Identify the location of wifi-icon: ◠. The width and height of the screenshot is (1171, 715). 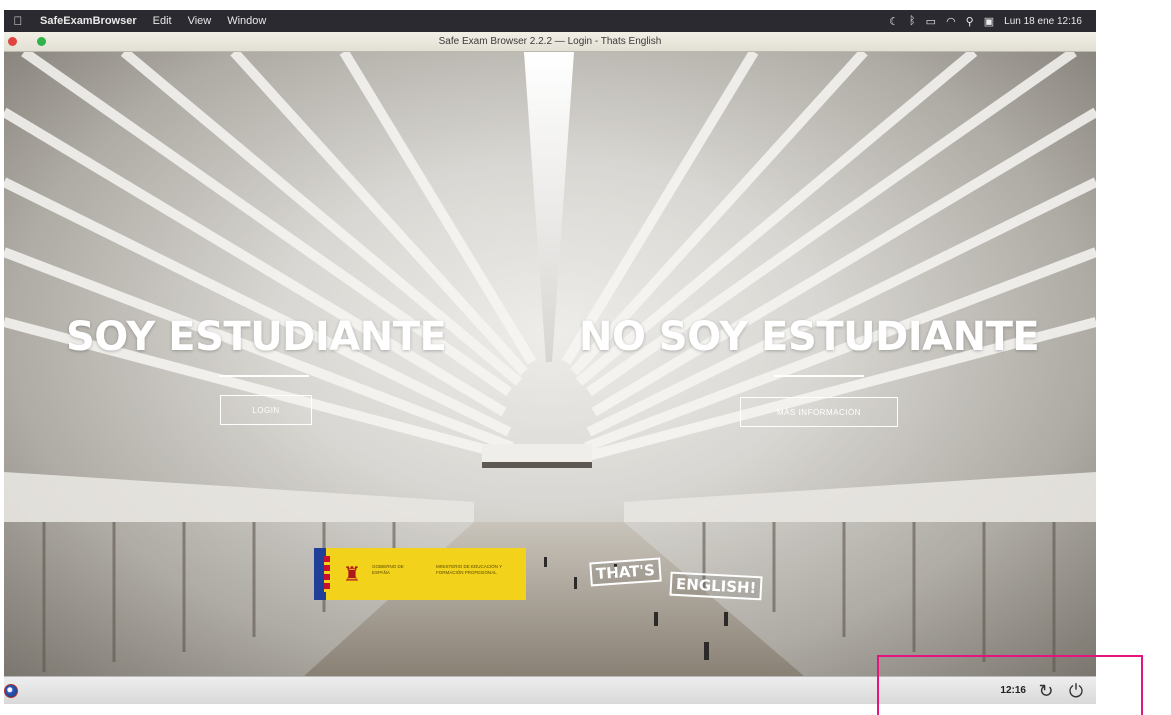
(951, 21).